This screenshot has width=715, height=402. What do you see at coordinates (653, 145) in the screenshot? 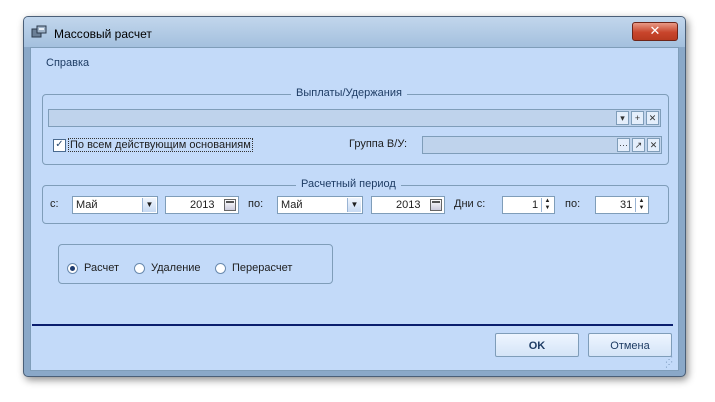
I see `clear-group-icon: ✕` at bounding box center [653, 145].